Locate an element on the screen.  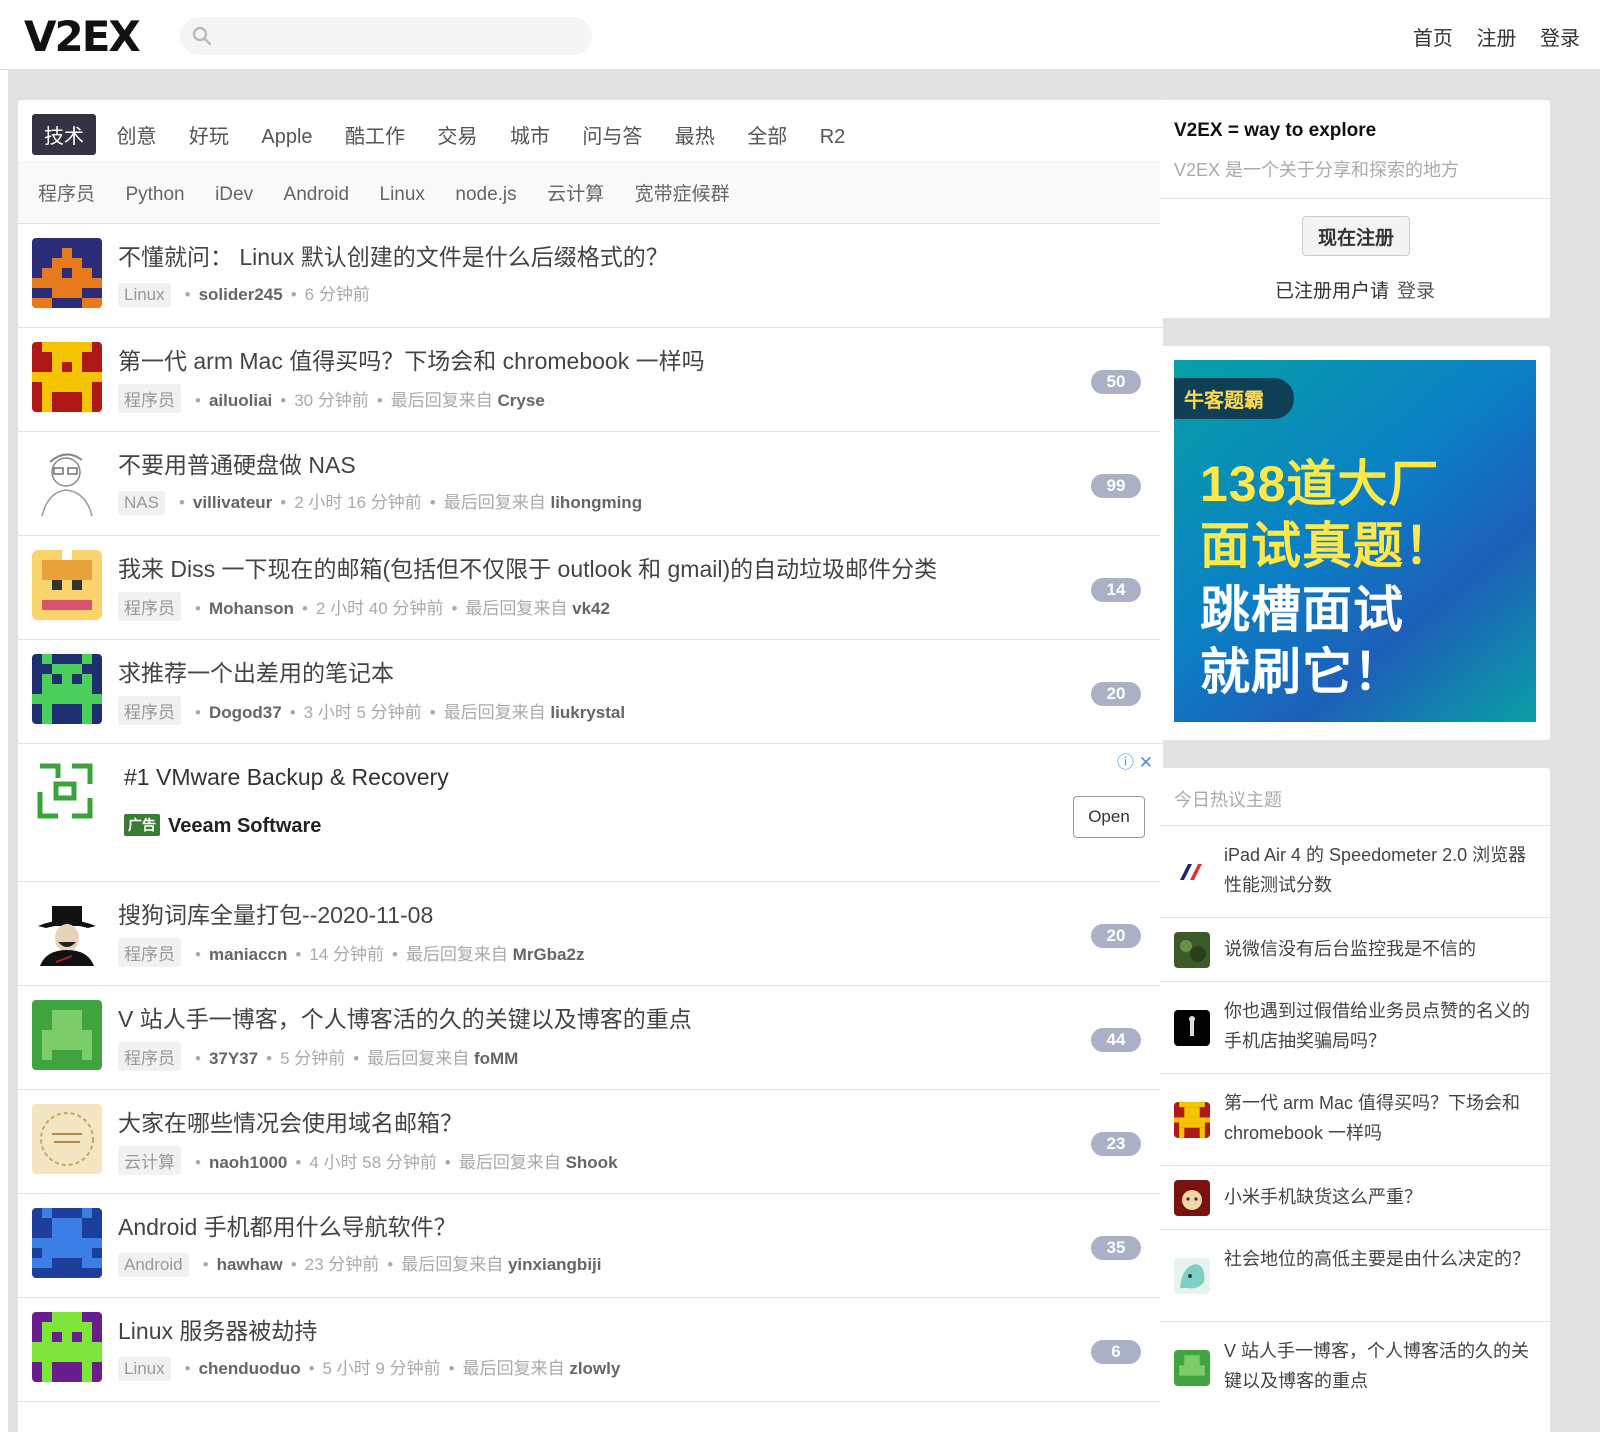
topic-title: 第一代 arm Mac 值得买吗？下场会和 chromebook 一样吗 is located at coordinates (411, 359).